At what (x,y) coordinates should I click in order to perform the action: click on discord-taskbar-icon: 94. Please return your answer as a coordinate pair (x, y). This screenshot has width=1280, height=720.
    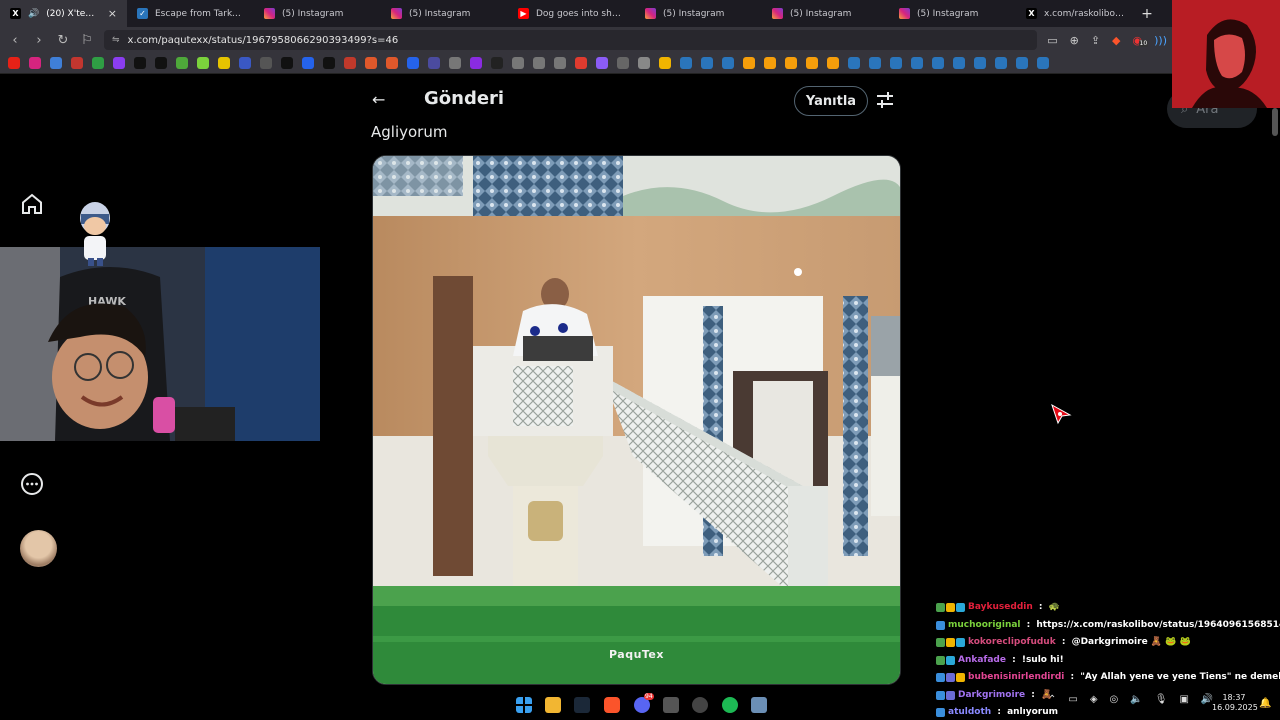
    Looking at the image, I should click on (644, 703).